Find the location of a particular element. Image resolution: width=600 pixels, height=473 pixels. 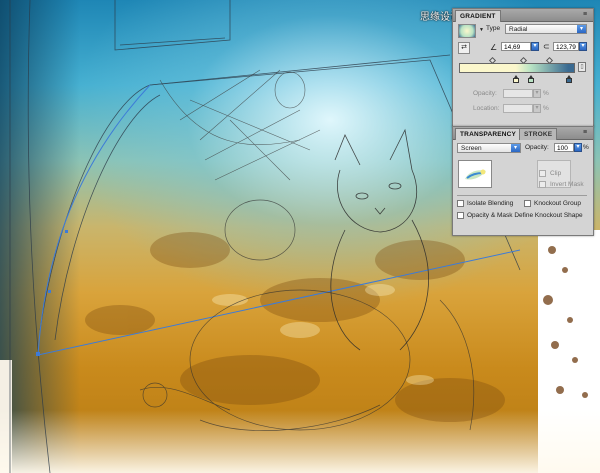

opacity-mask-knockout-checkbox is located at coordinates (460, 215).